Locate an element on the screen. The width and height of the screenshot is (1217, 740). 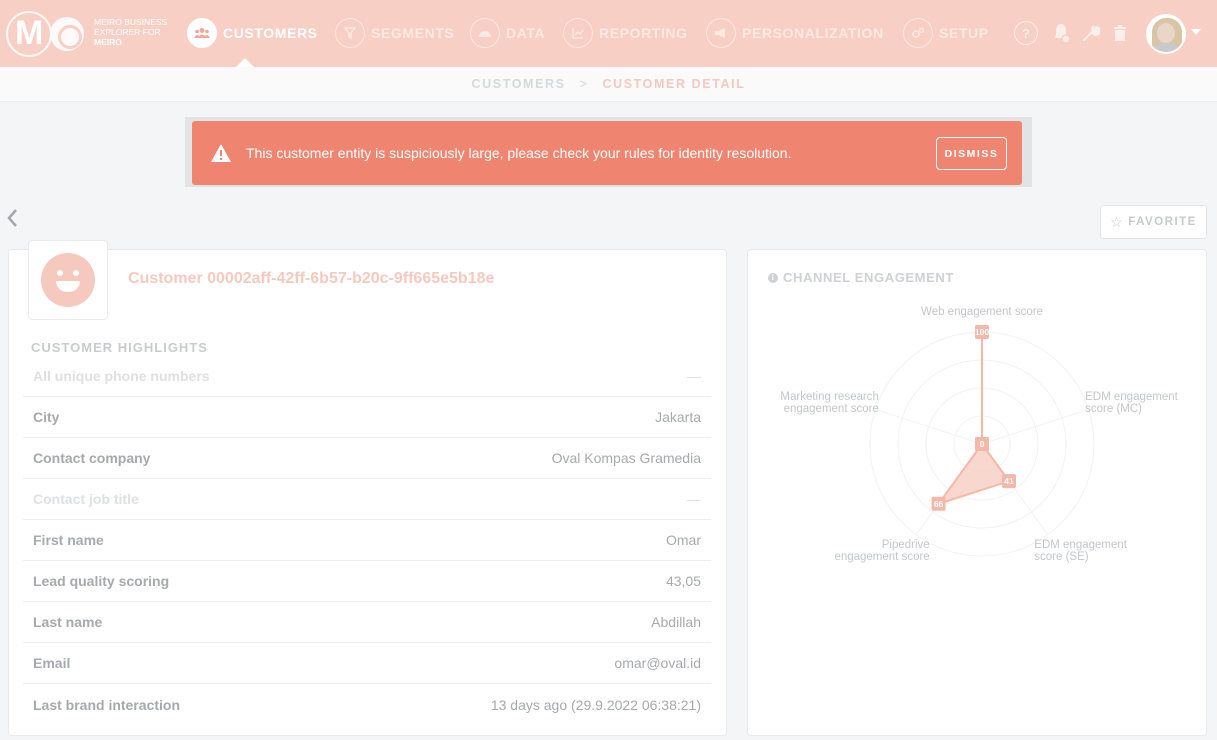
data-point-label: 0 is located at coordinates (982, 444).